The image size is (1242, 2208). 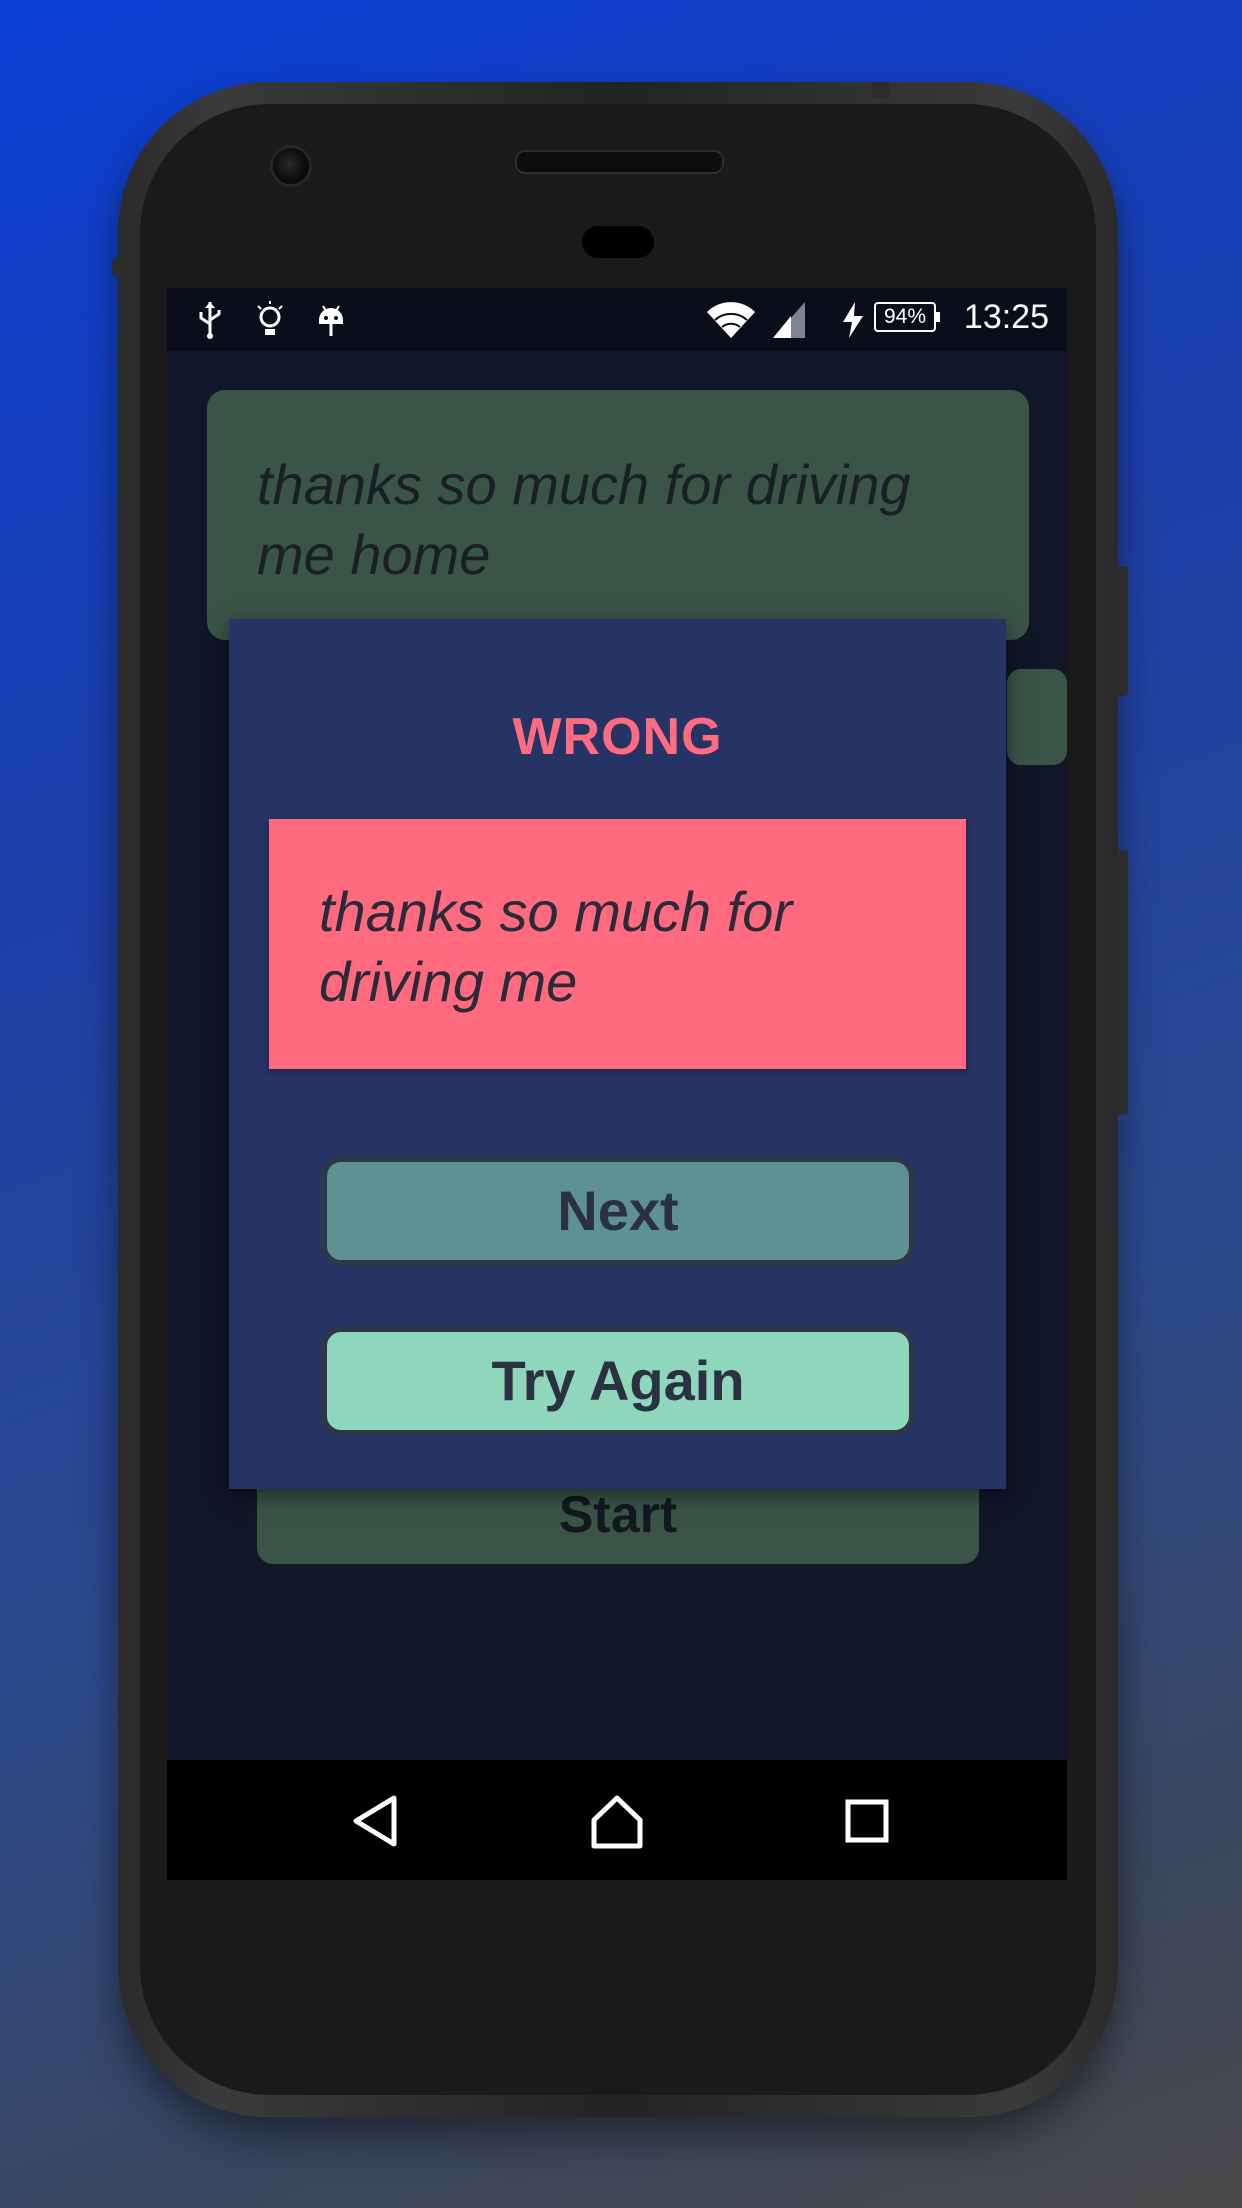 What do you see at coordinates (618, 242) in the screenshot?
I see `proximity-sensor` at bounding box center [618, 242].